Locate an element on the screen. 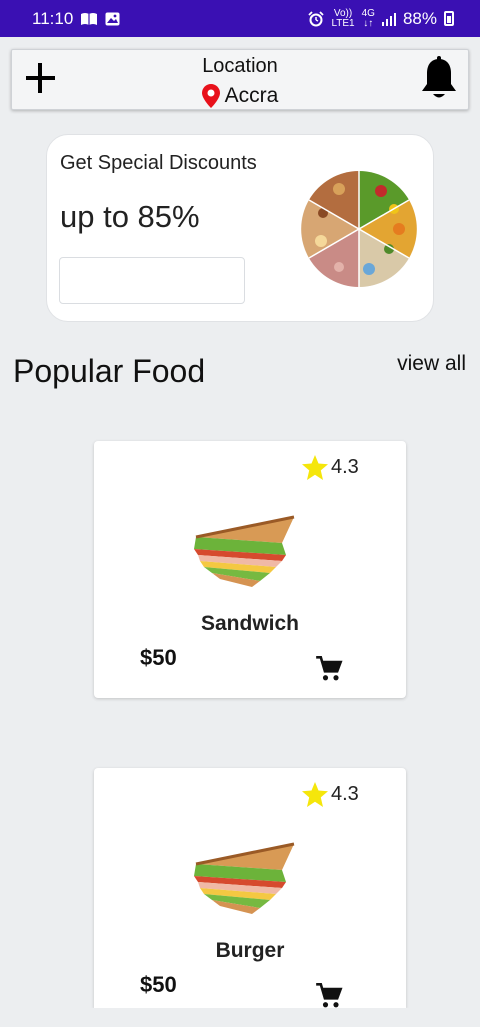 The height and width of the screenshot is (1027, 480). book-icon is located at coordinates (89, 18).